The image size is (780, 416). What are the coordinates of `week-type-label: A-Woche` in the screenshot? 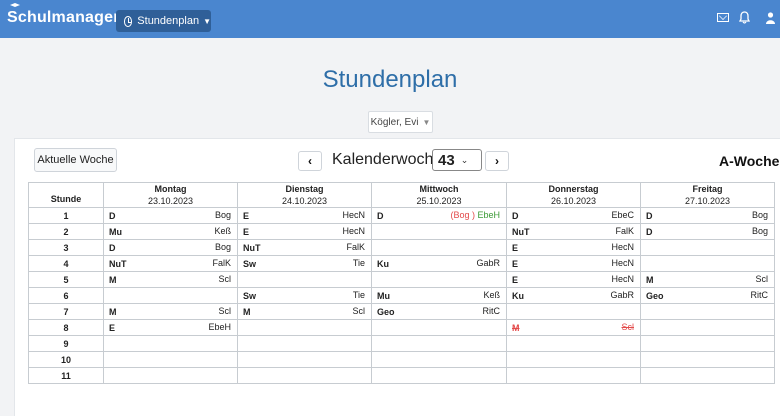 It's located at (749, 161).